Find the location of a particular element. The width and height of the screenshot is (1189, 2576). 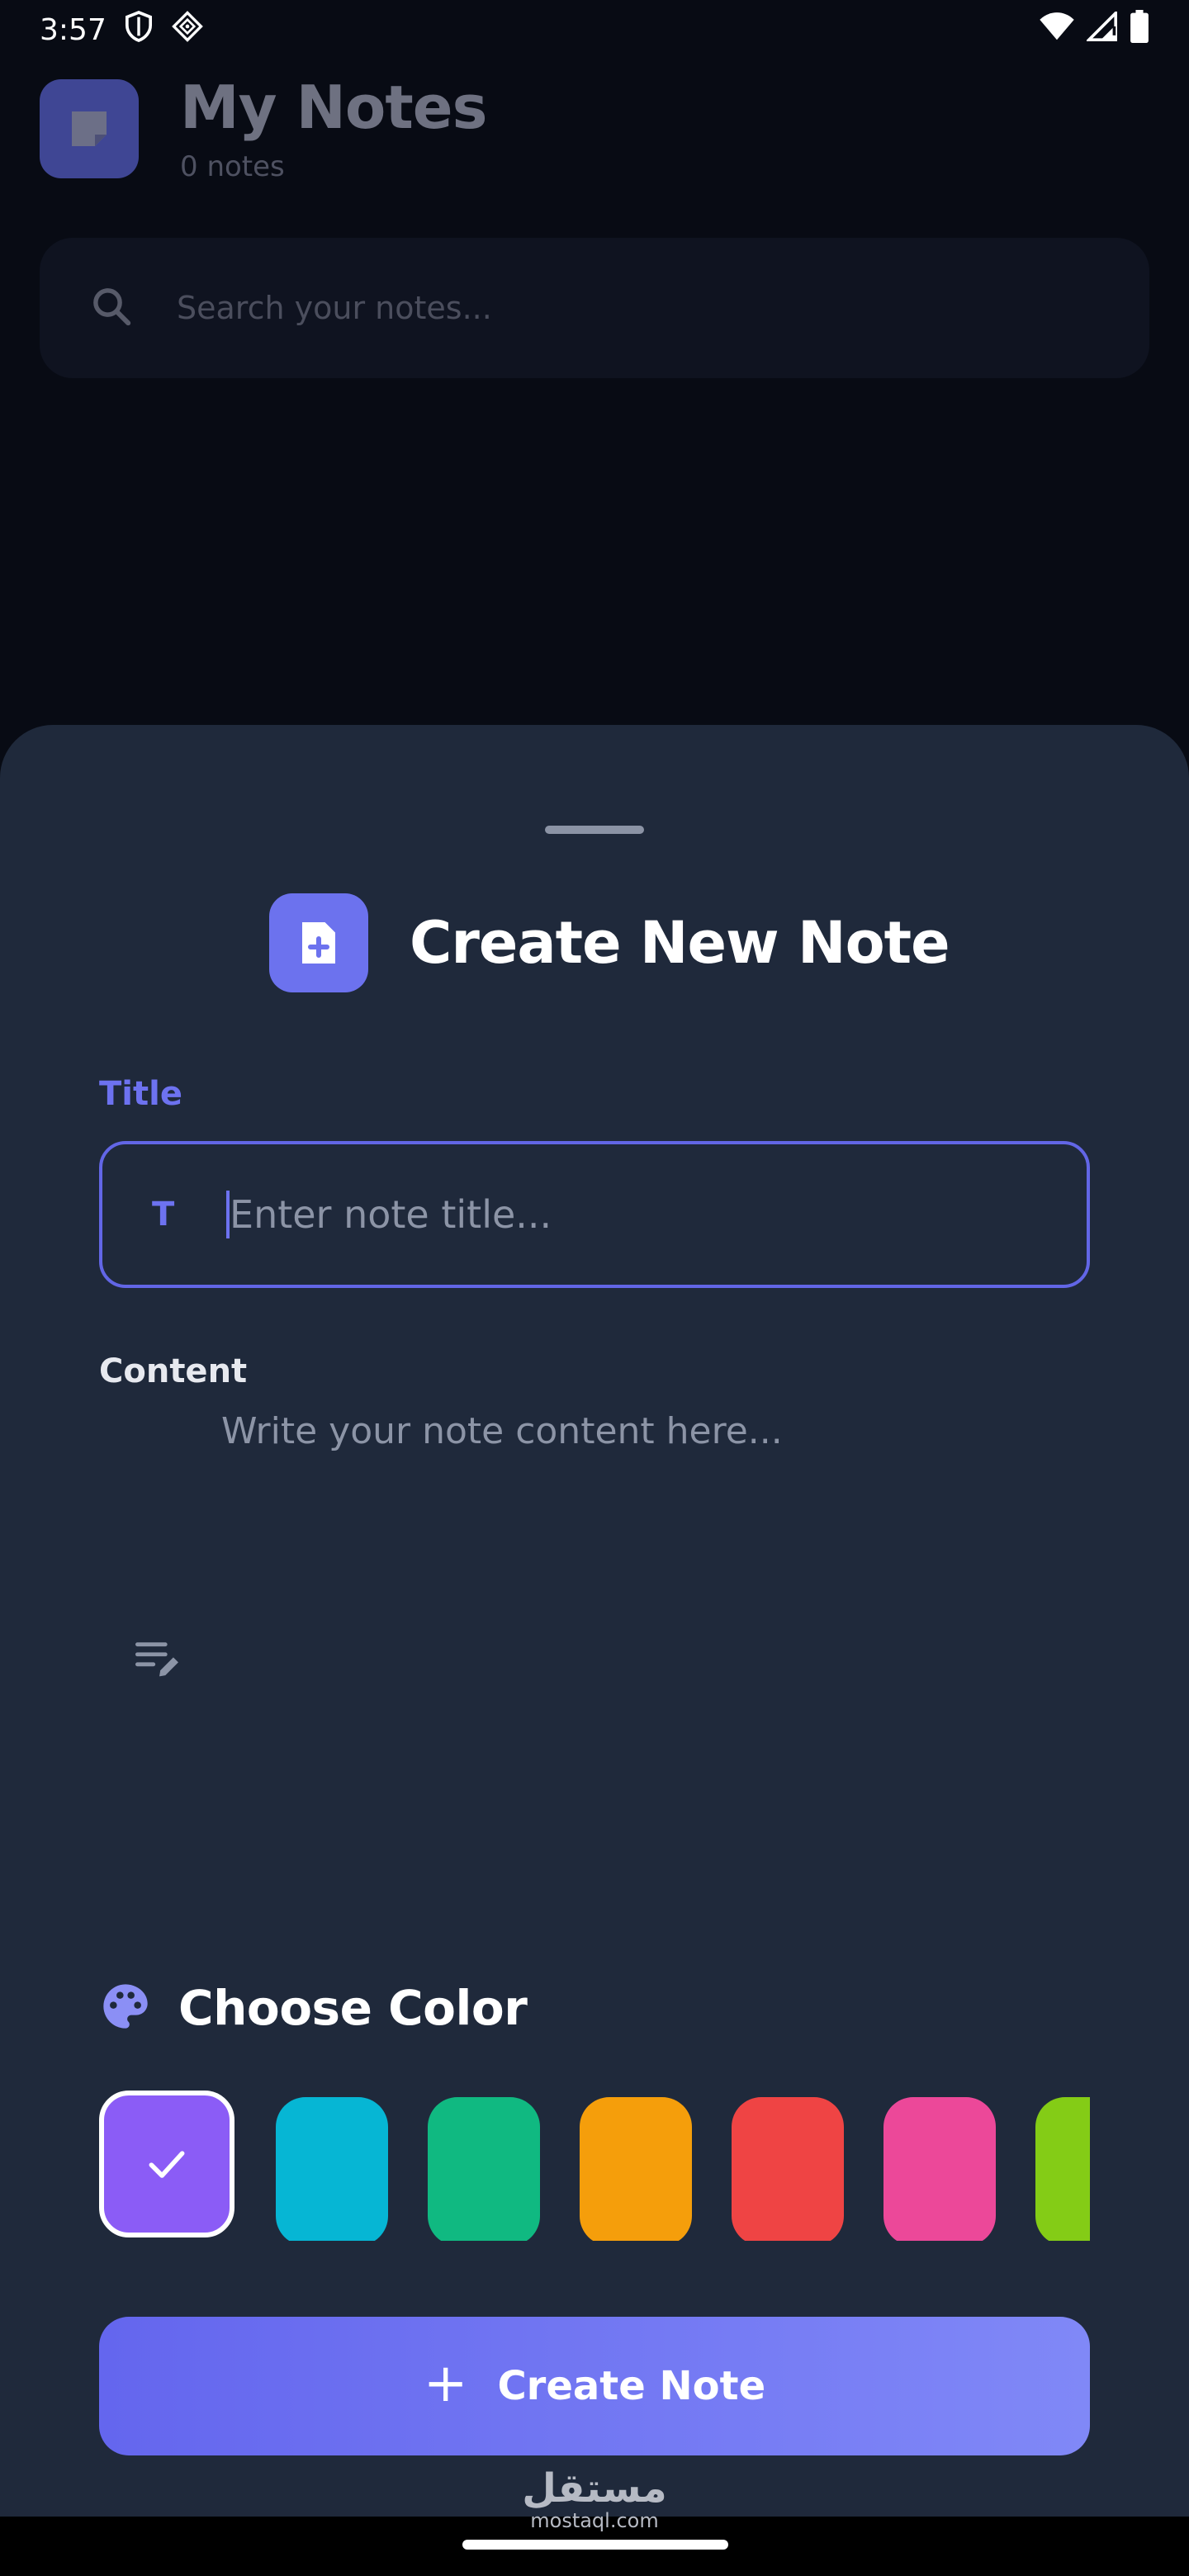

drag-handle is located at coordinates (594, 830).